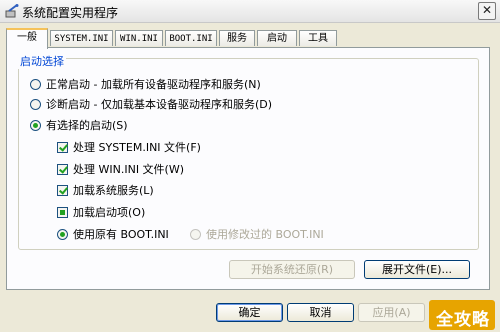 The width and height of the screenshot is (500, 332). Describe the element at coordinates (249, 312) in the screenshot. I see `ok-button: 确定` at that location.